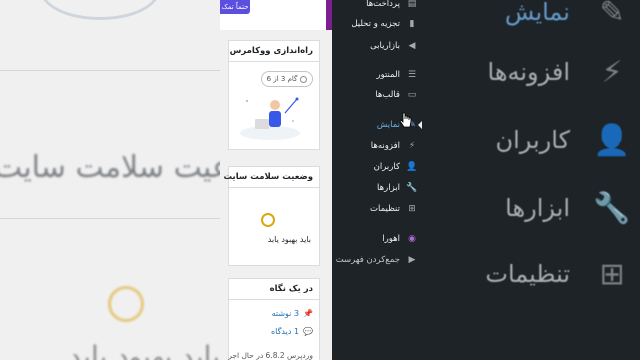 The height and width of the screenshot is (360, 640). Describe the element at coordinates (274, 95) in the screenshot. I see `woocommerce-setup-panel: راه‌اندازی ووکامرس گام 3 از 6` at that location.